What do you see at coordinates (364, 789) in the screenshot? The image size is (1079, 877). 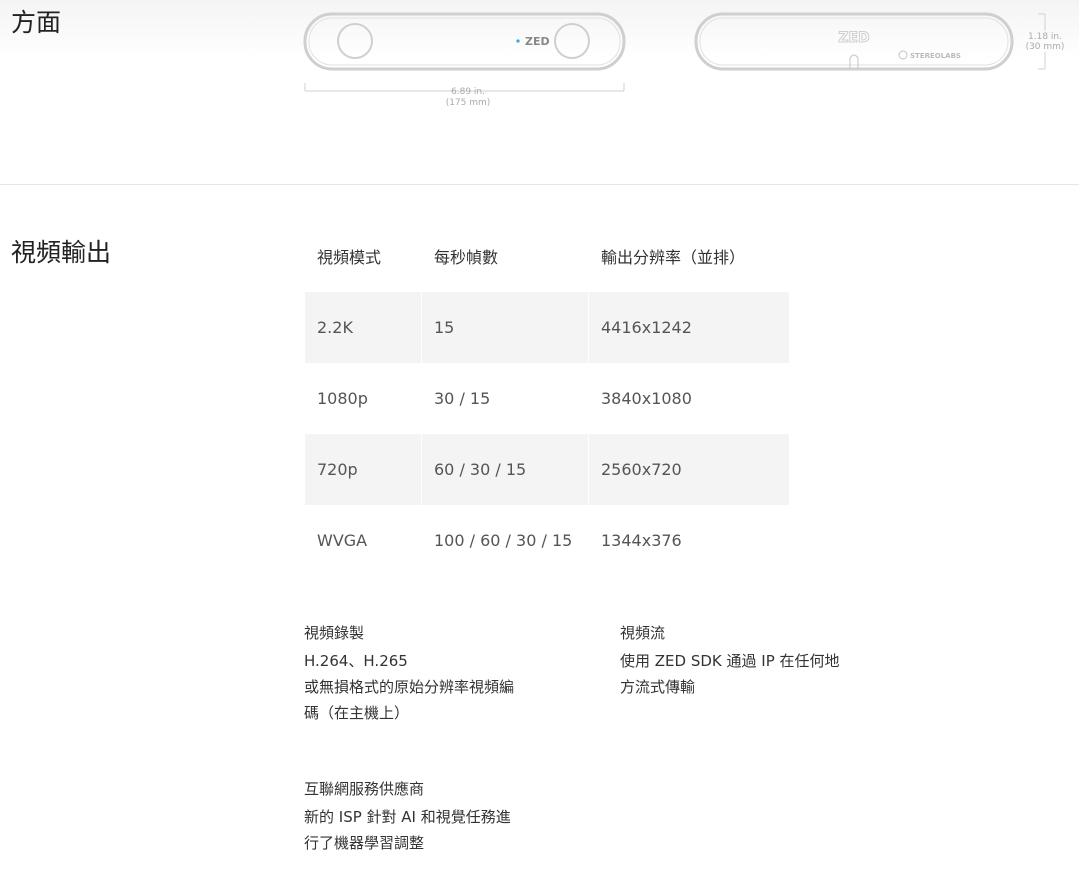 I see `feature-title: 互聯網服務供應商` at bounding box center [364, 789].